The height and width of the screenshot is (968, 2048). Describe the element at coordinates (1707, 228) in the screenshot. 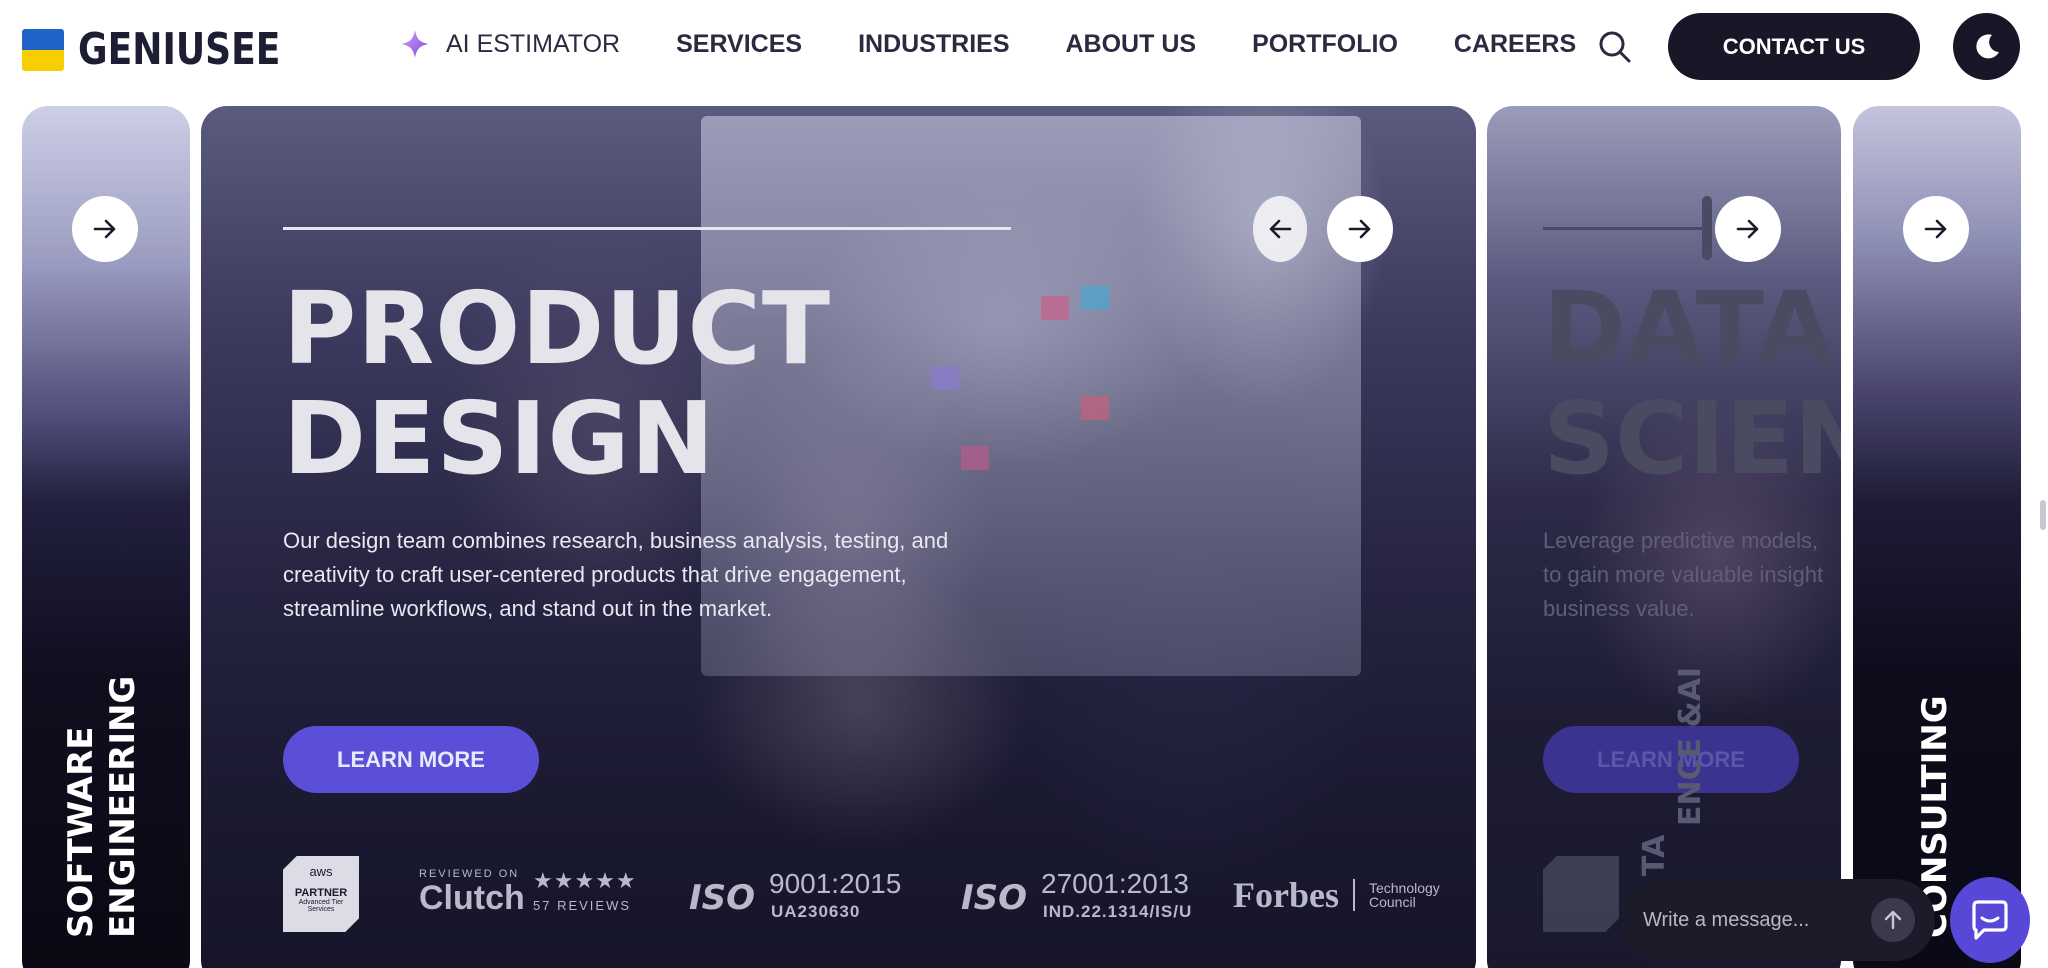

I see `card-divider-handle` at that location.